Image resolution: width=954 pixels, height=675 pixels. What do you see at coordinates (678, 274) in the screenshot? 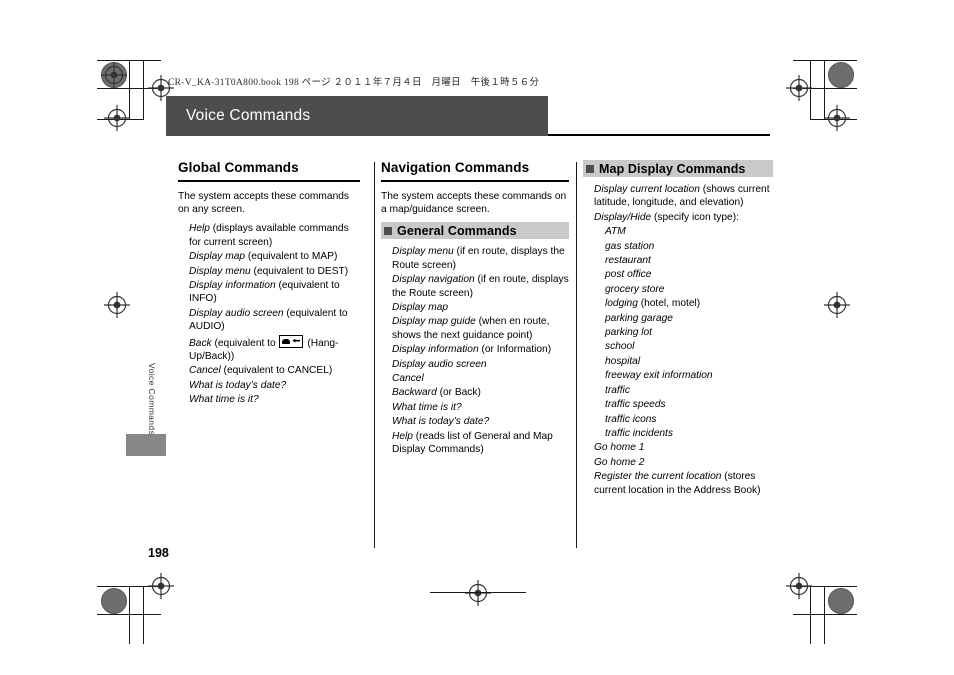
I see `command-list-item: post office` at bounding box center [678, 274].